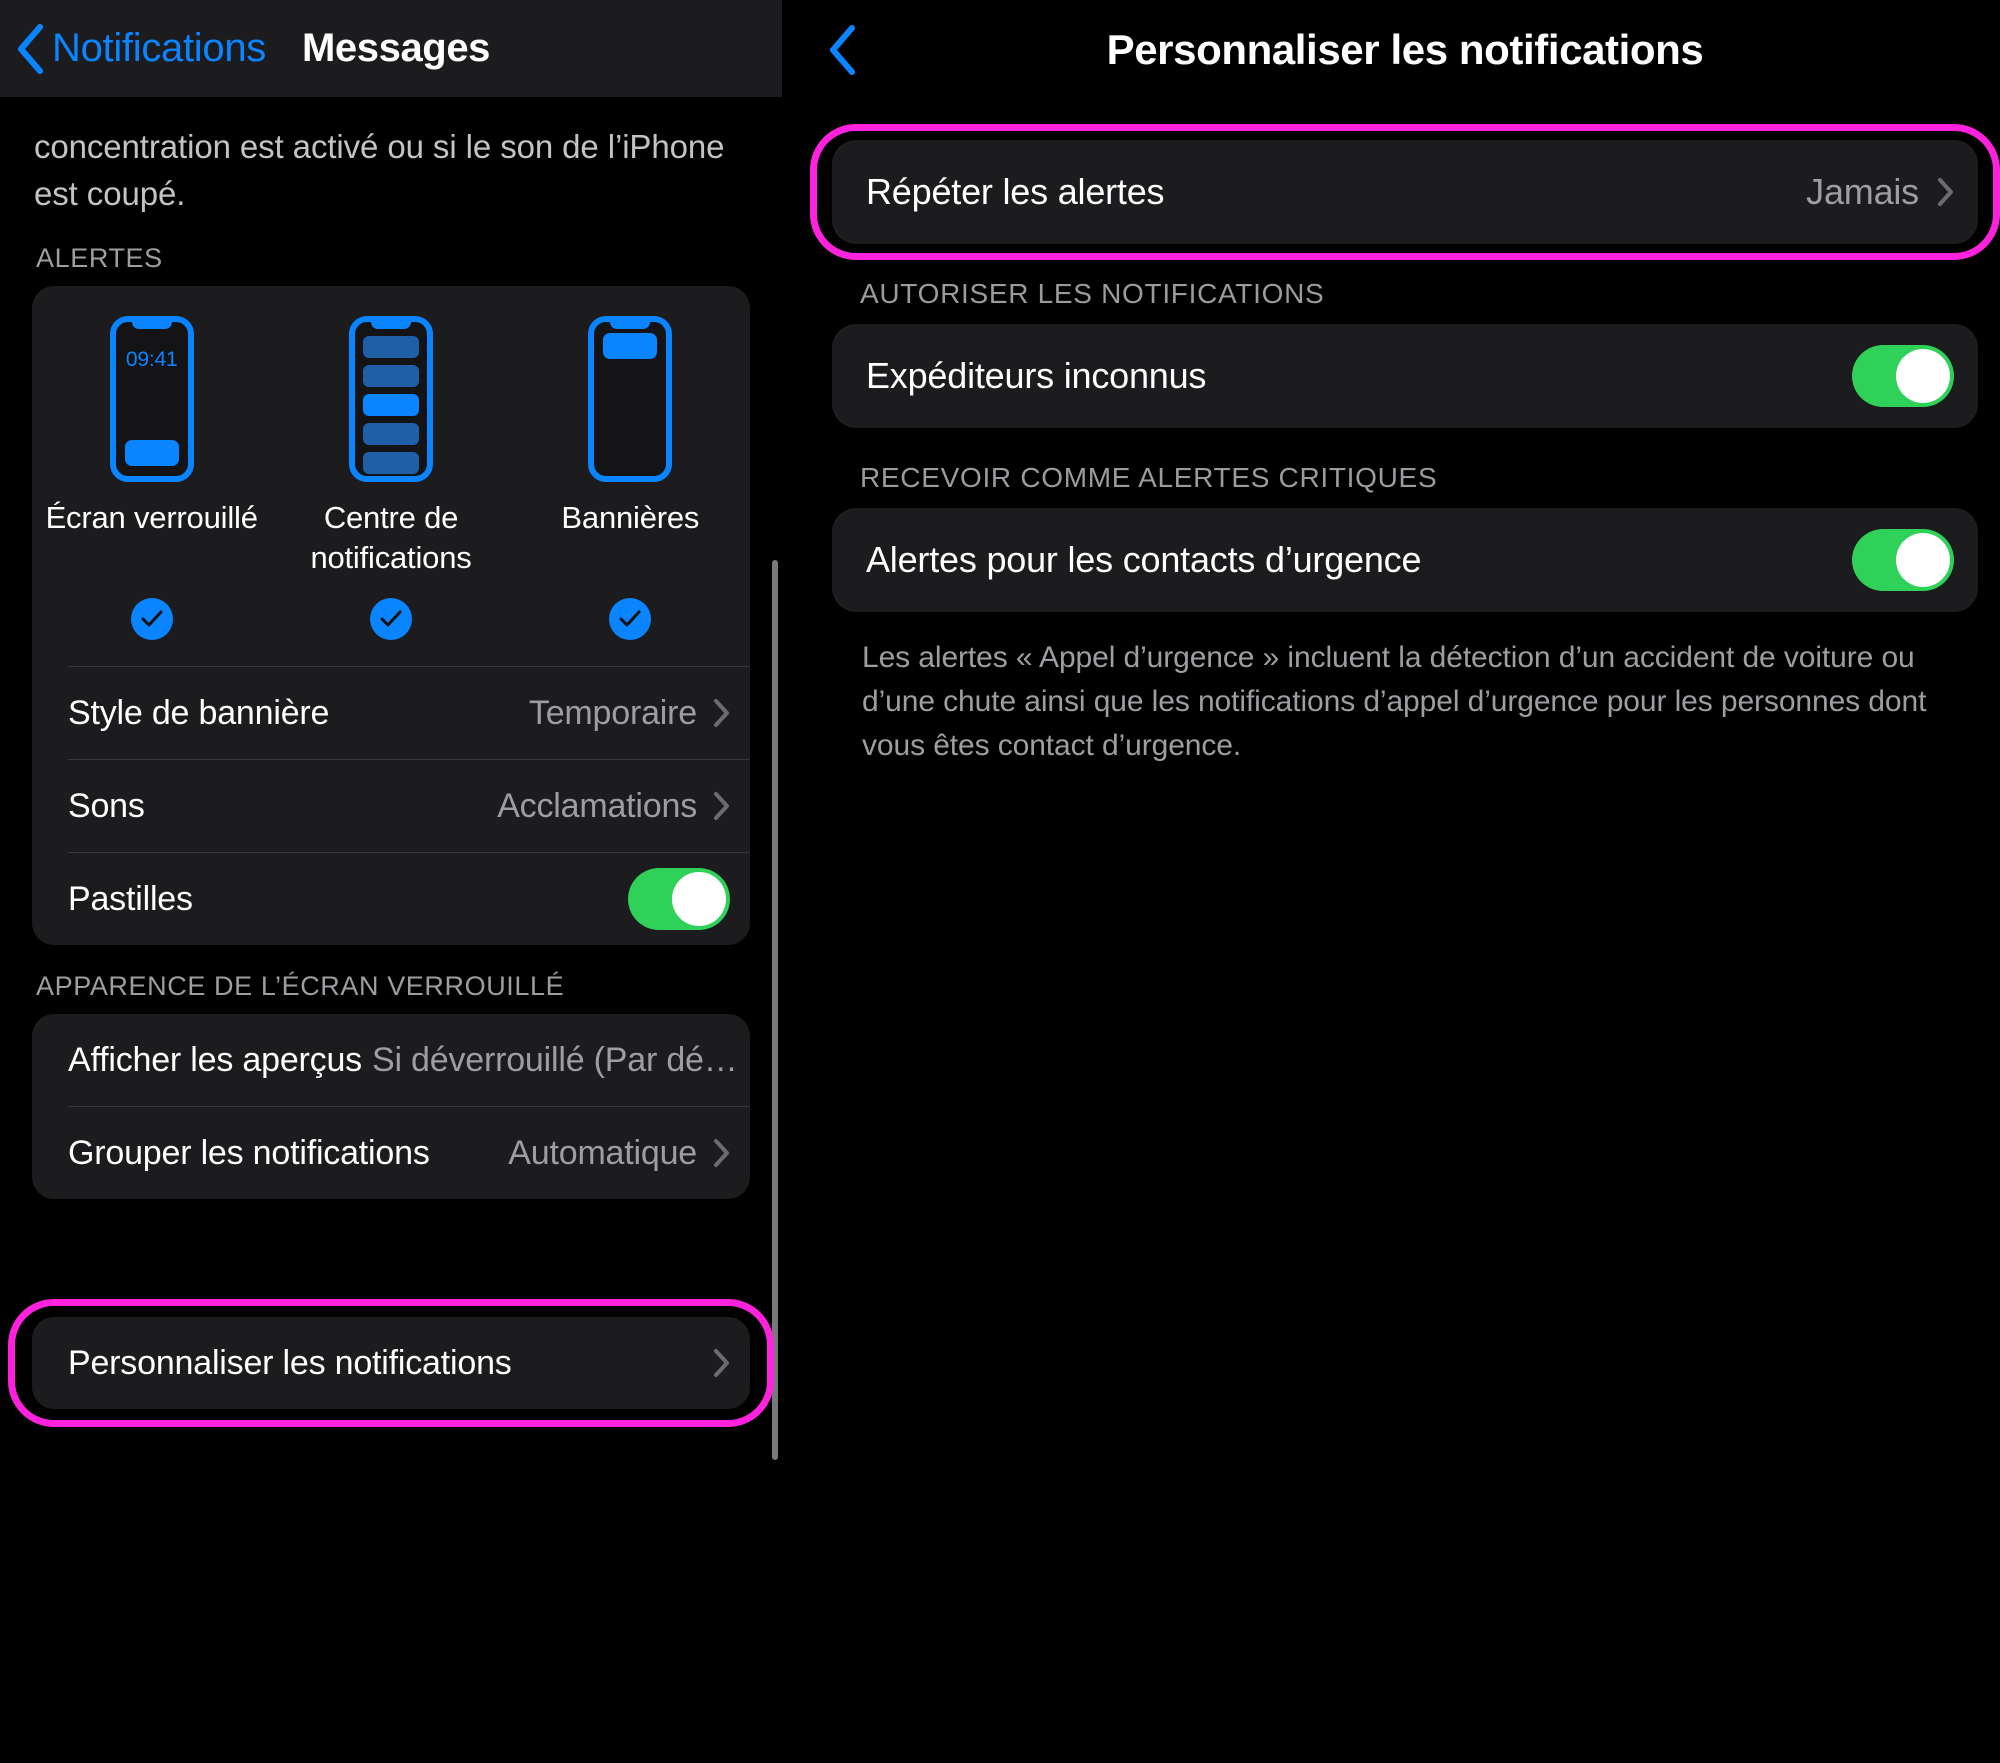 The width and height of the screenshot is (2000, 1763). I want to click on checkmark-cell-banners, so click(630, 619).